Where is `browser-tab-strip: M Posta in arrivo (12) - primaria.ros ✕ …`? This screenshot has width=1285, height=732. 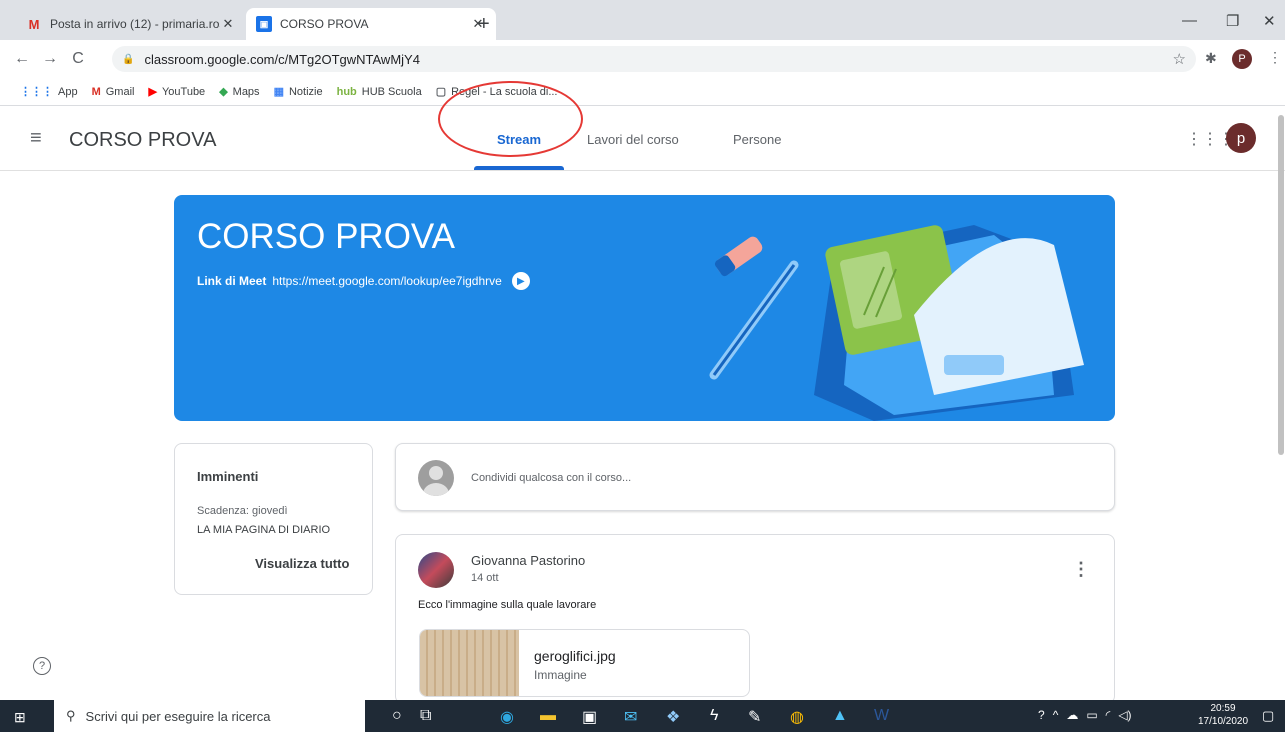 browser-tab-strip: M Posta in arrivo (12) - primaria.ros ✕ … is located at coordinates (642, 20).